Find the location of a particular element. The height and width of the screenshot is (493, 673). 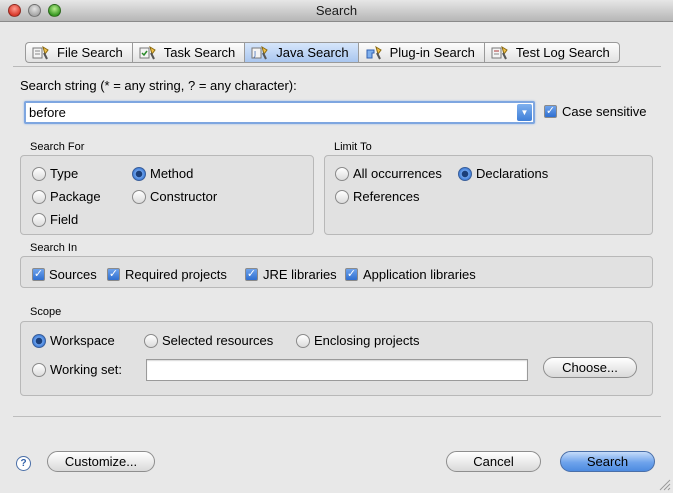

search-in-title: Search In is located at coordinates (54, 248).